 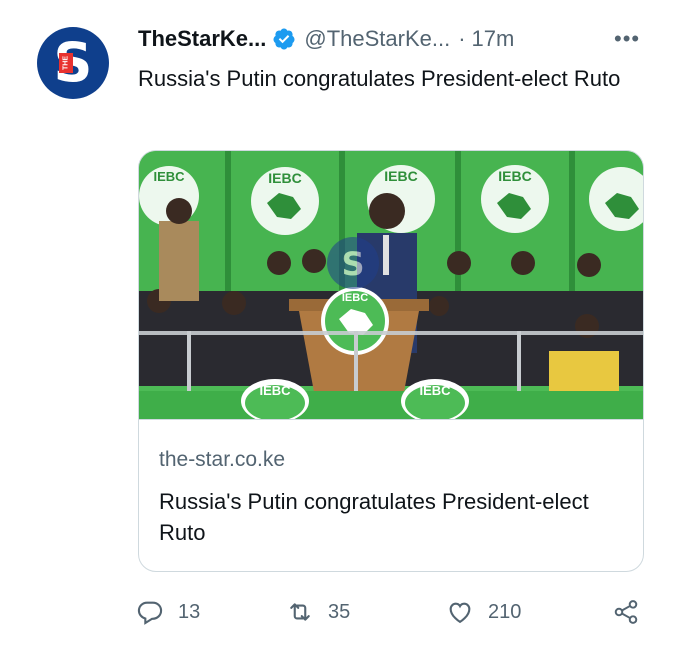 I want to click on action-bar: 13 35 210, so click(x=337, y=612).